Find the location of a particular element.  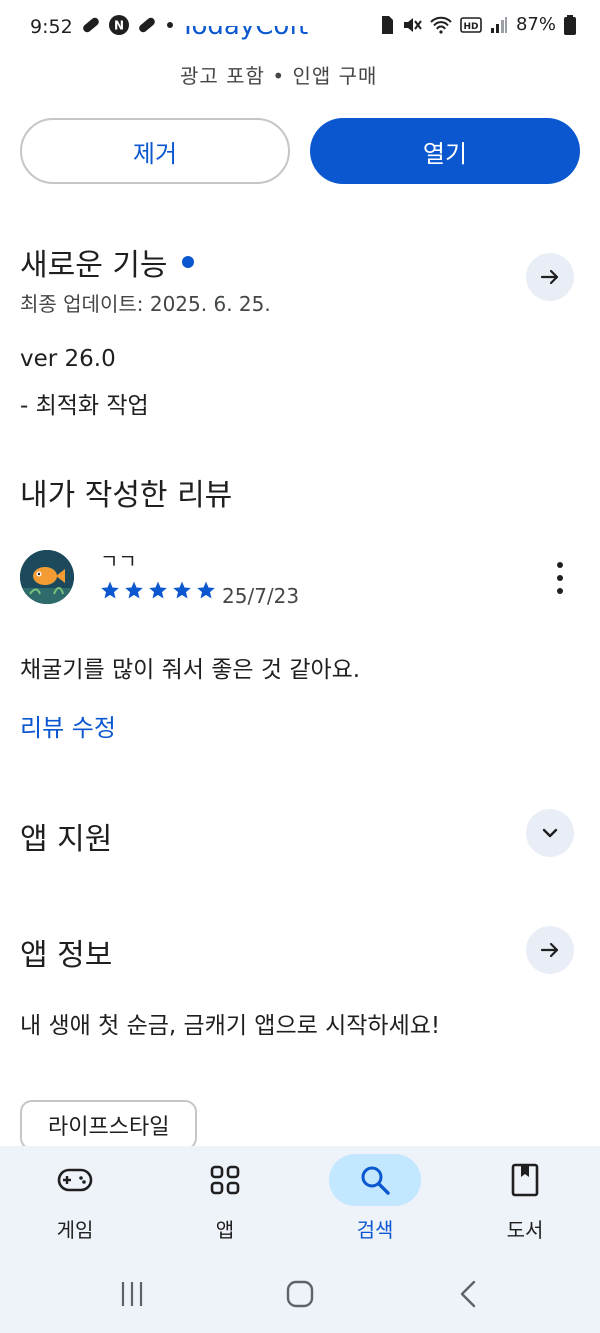

whats-new-title: 새로운 기능 is located at coordinates (94, 265).